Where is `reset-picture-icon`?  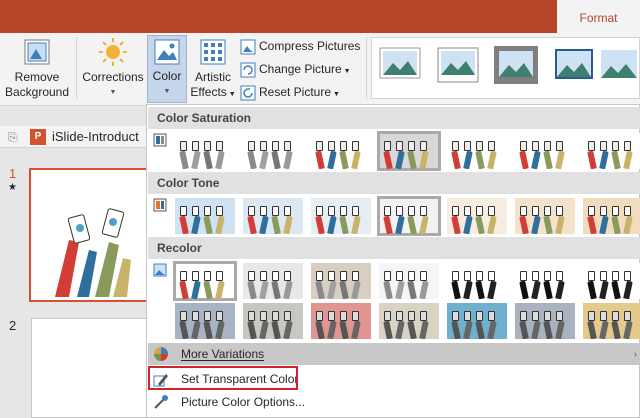
reset-picture-icon is located at coordinates (248, 93).